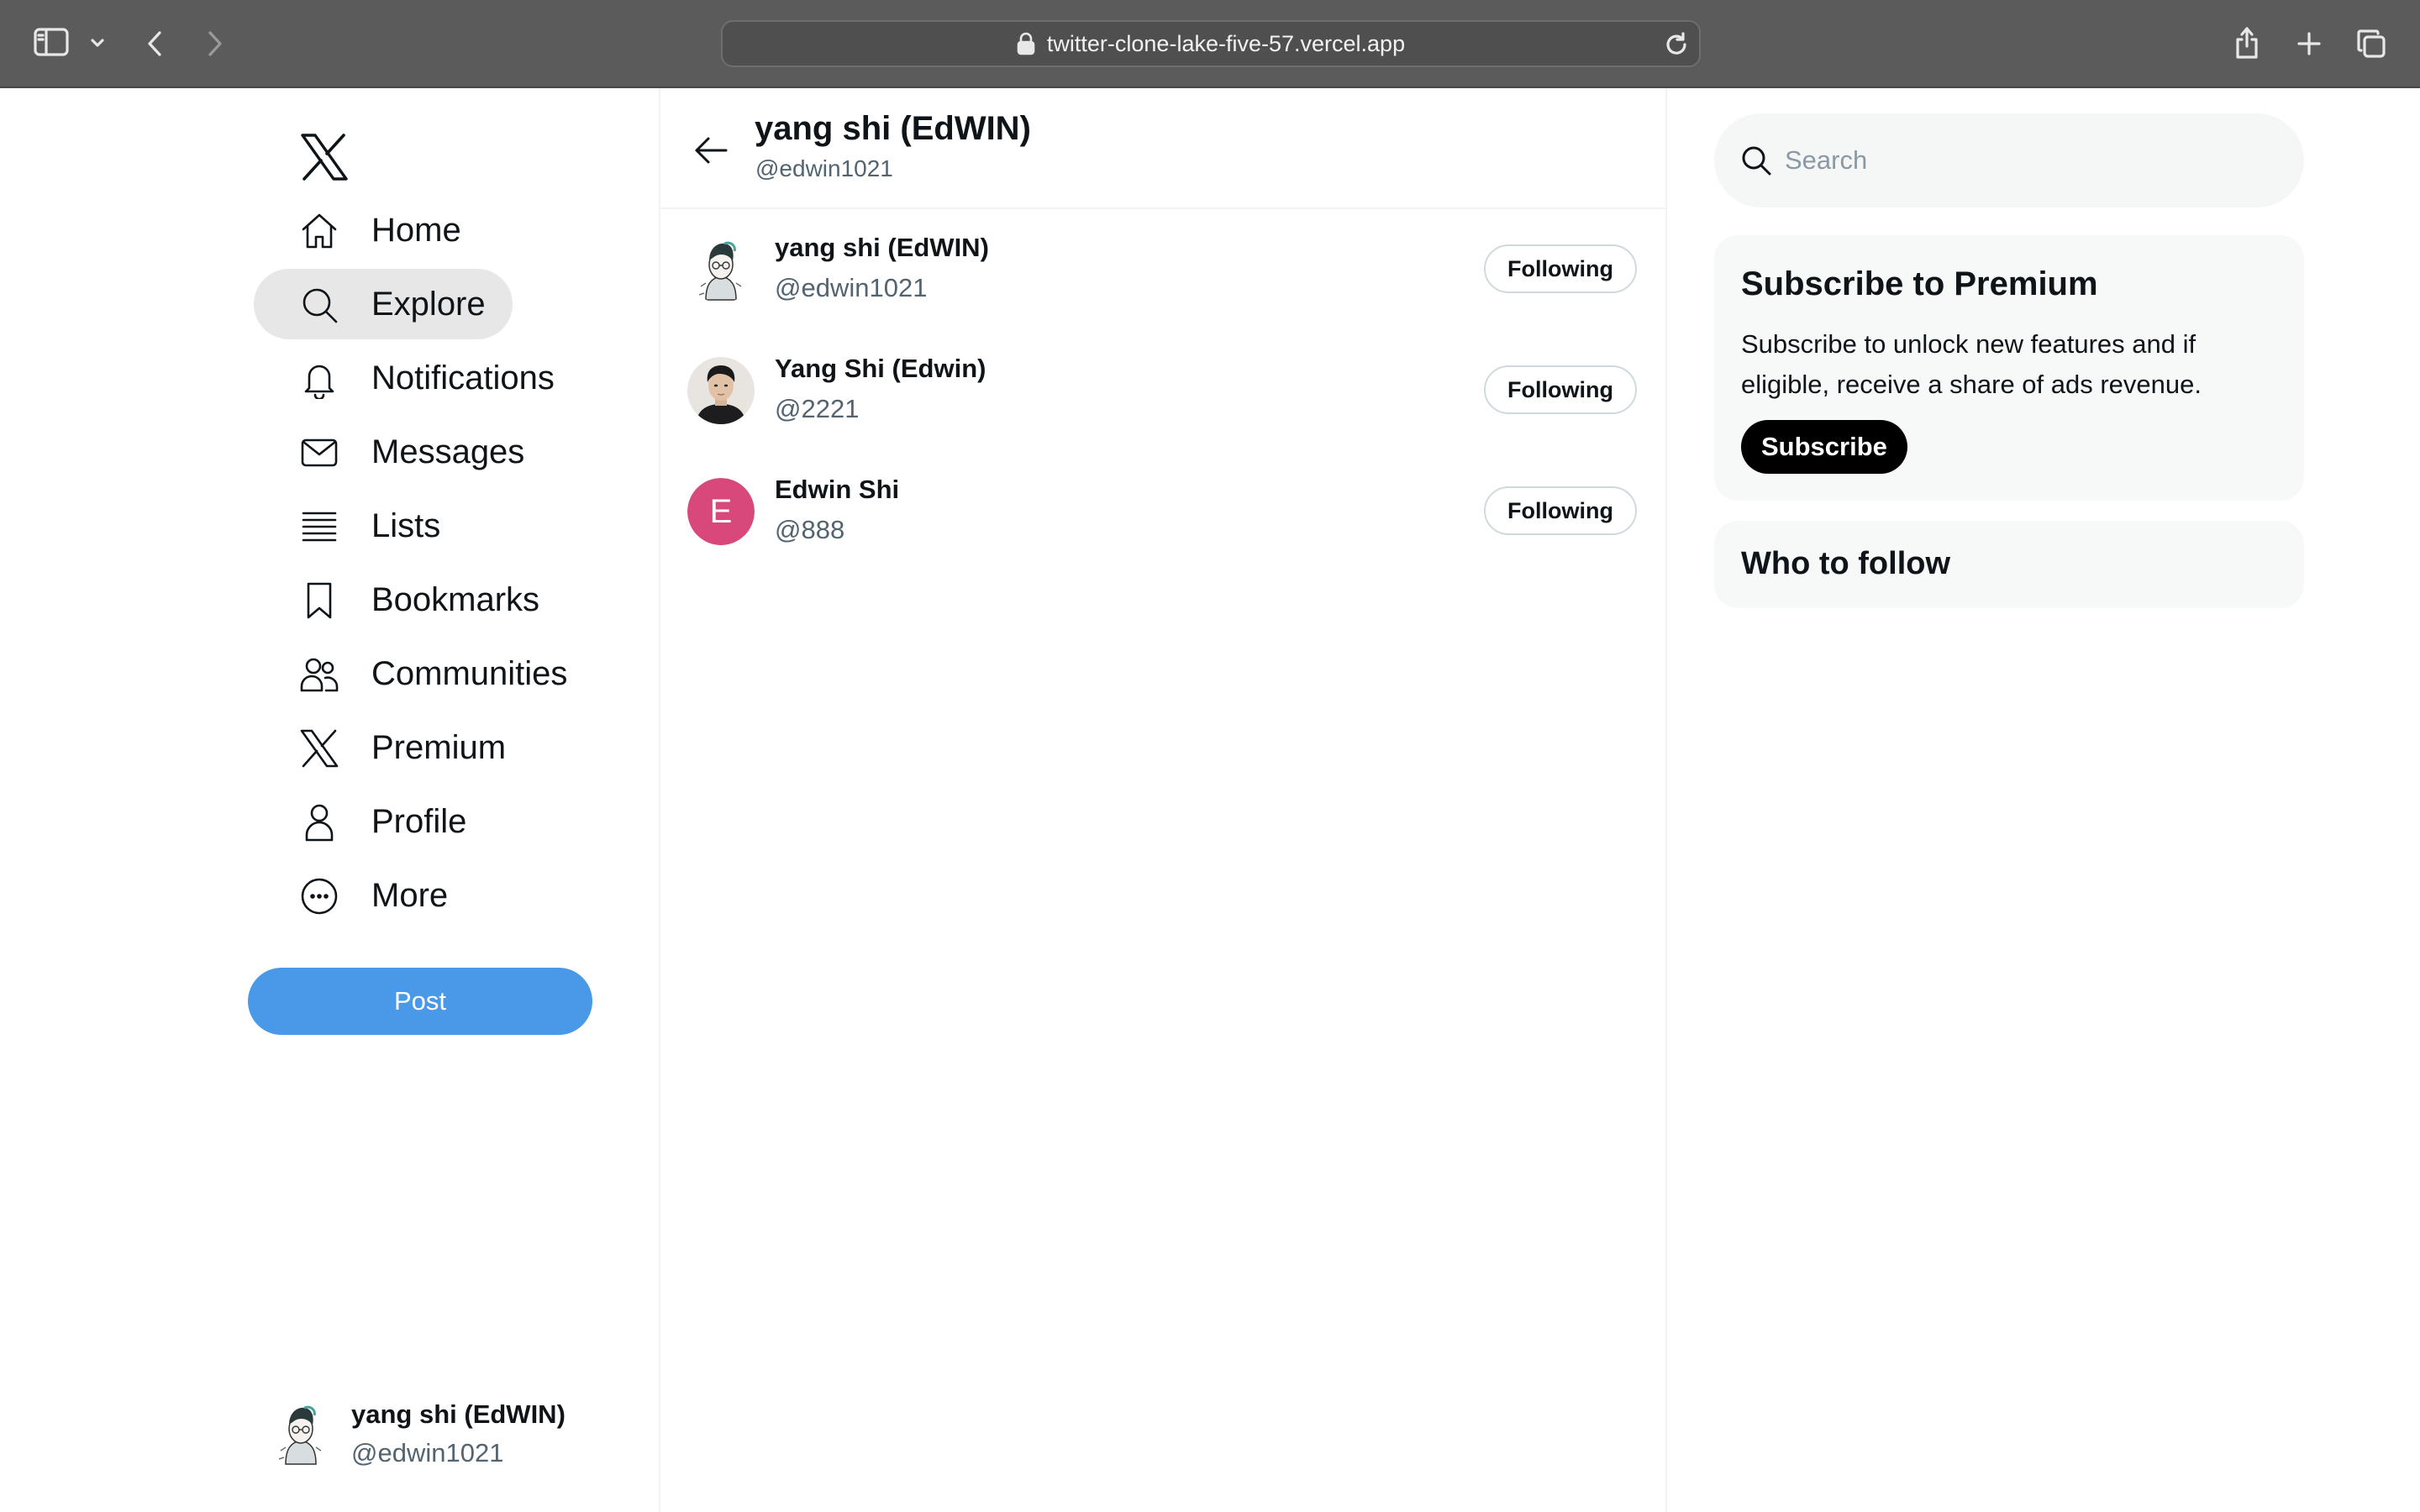  Describe the element at coordinates (2371, 43) in the screenshot. I see `tabs-icon` at that location.